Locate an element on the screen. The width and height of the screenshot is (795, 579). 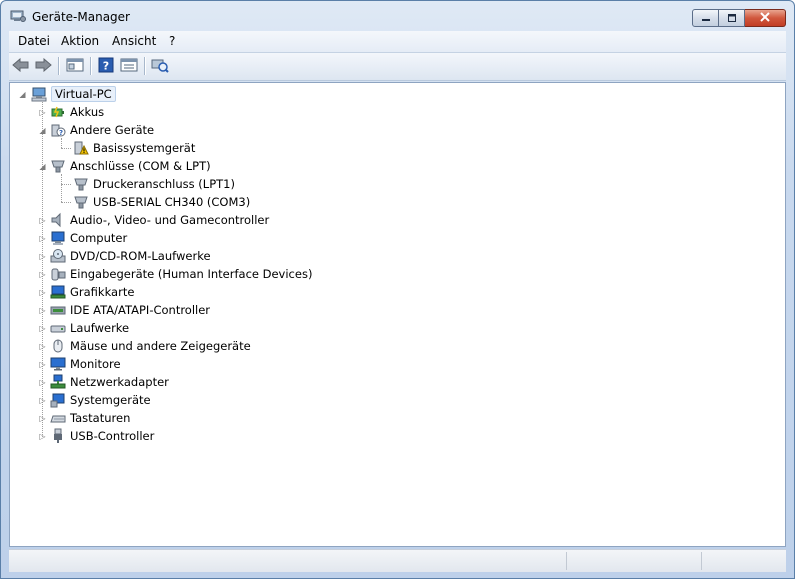
back-button is located at coordinates (21, 66).